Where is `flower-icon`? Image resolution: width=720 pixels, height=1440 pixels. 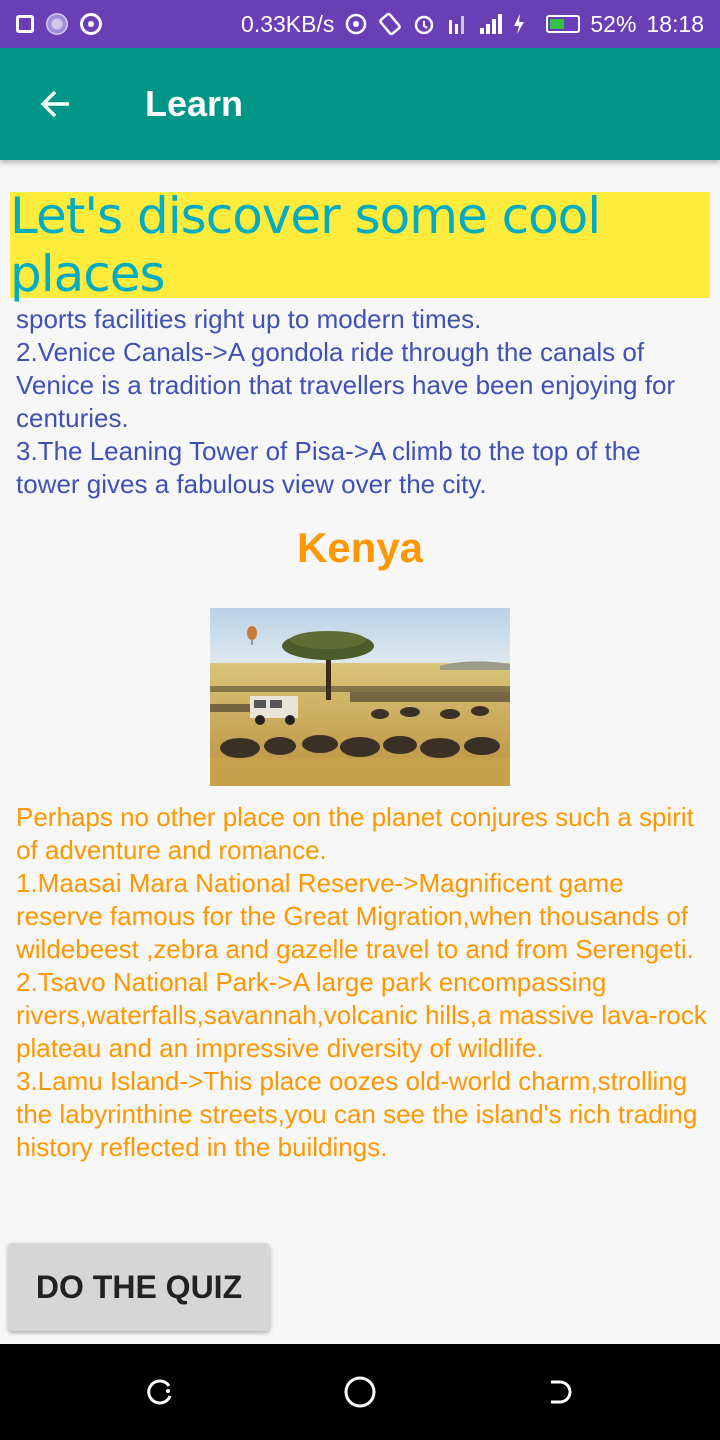
flower-icon is located at coordinates (57, 24).